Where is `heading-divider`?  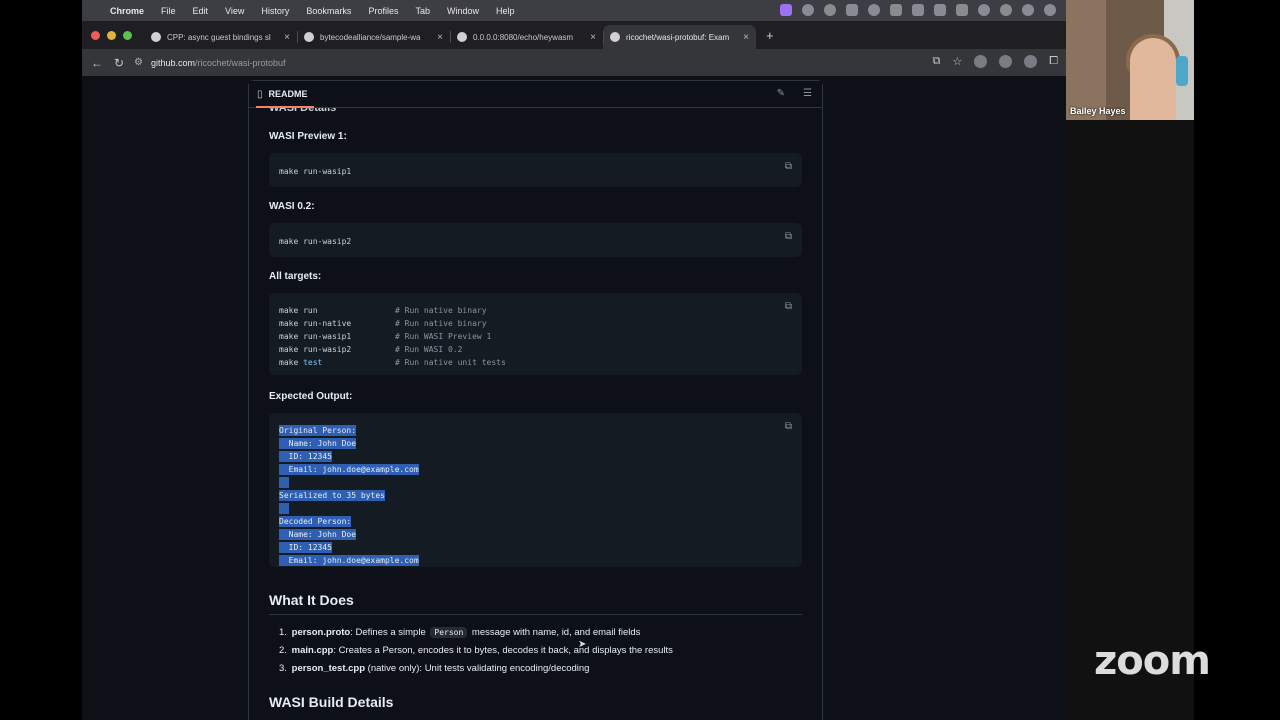
heading-divider is located at coordinates (535, 614).